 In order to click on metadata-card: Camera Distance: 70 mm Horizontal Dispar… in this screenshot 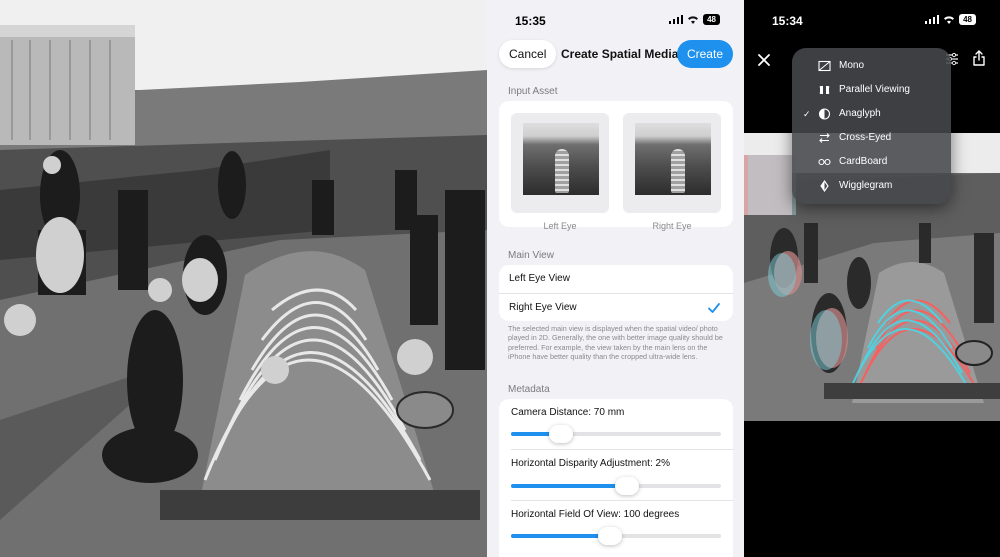, I will do `click(616, 478)`.